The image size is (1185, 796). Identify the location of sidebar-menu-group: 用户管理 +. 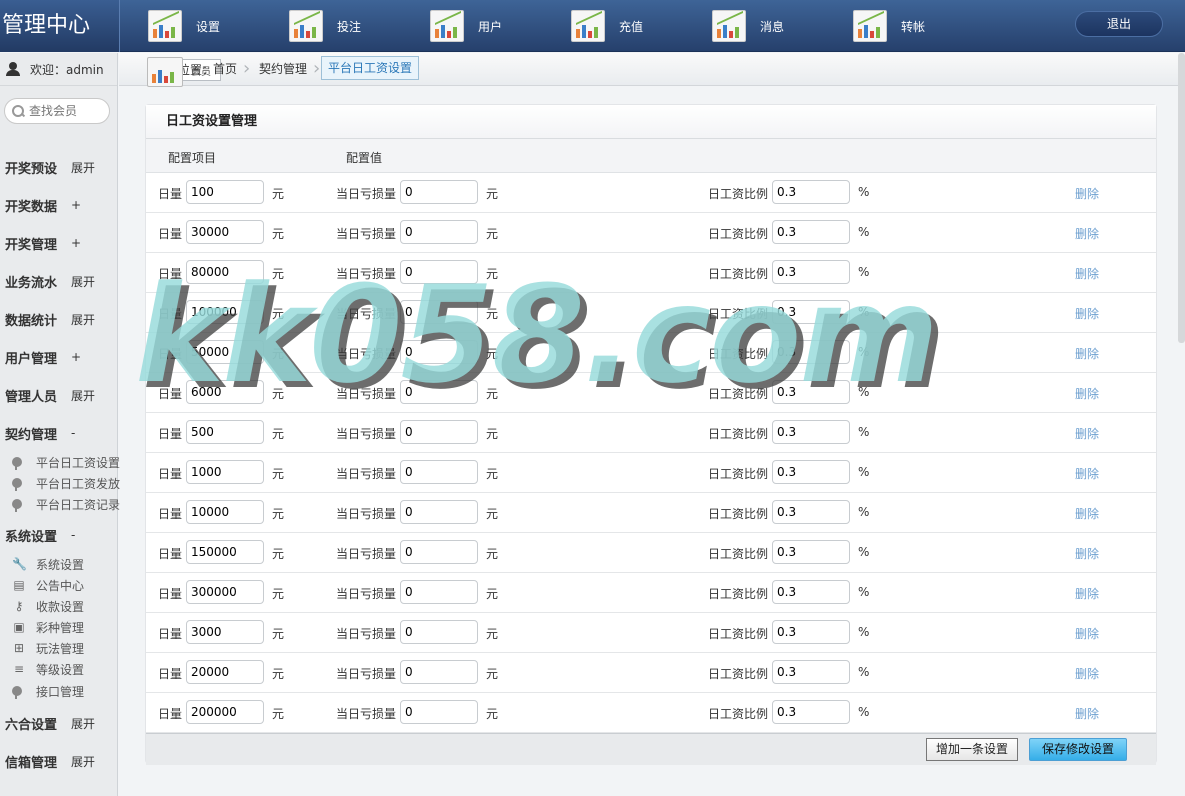
(60, 357).